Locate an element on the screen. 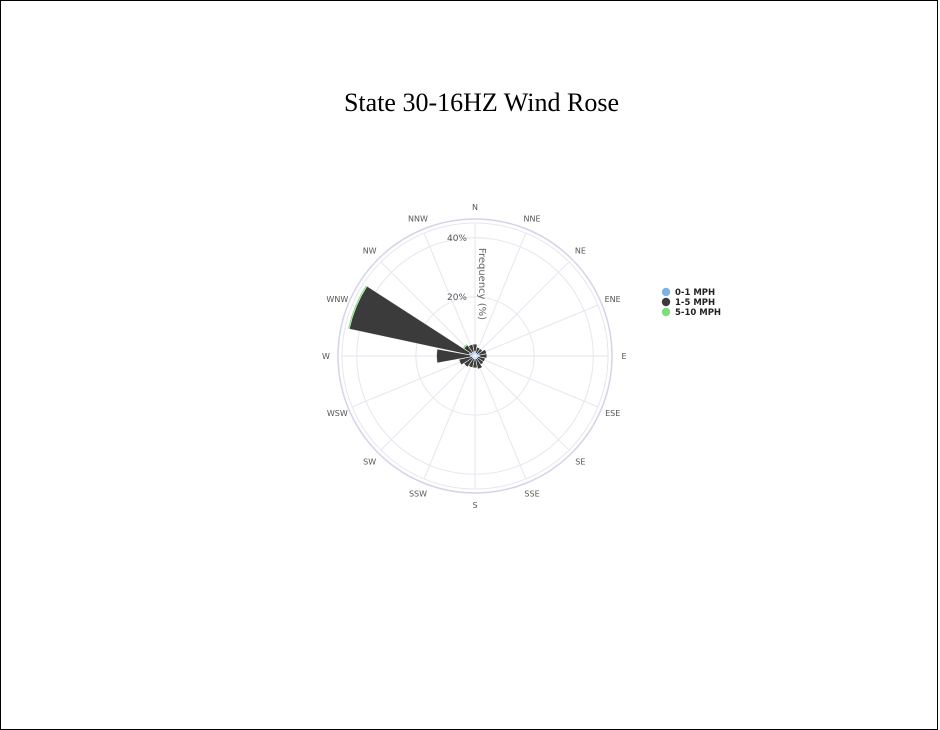  spoke-se is located at coordinates (522, 403).